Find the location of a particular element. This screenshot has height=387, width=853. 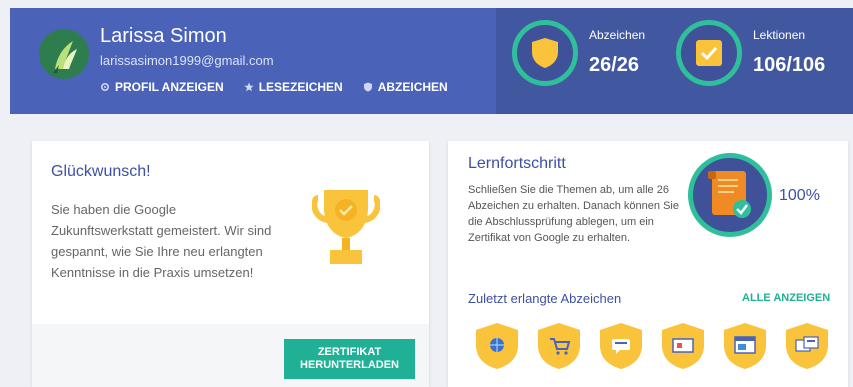

nav-bookmarks-label: LESEZEICHEN is located at coordinates (300, 87).